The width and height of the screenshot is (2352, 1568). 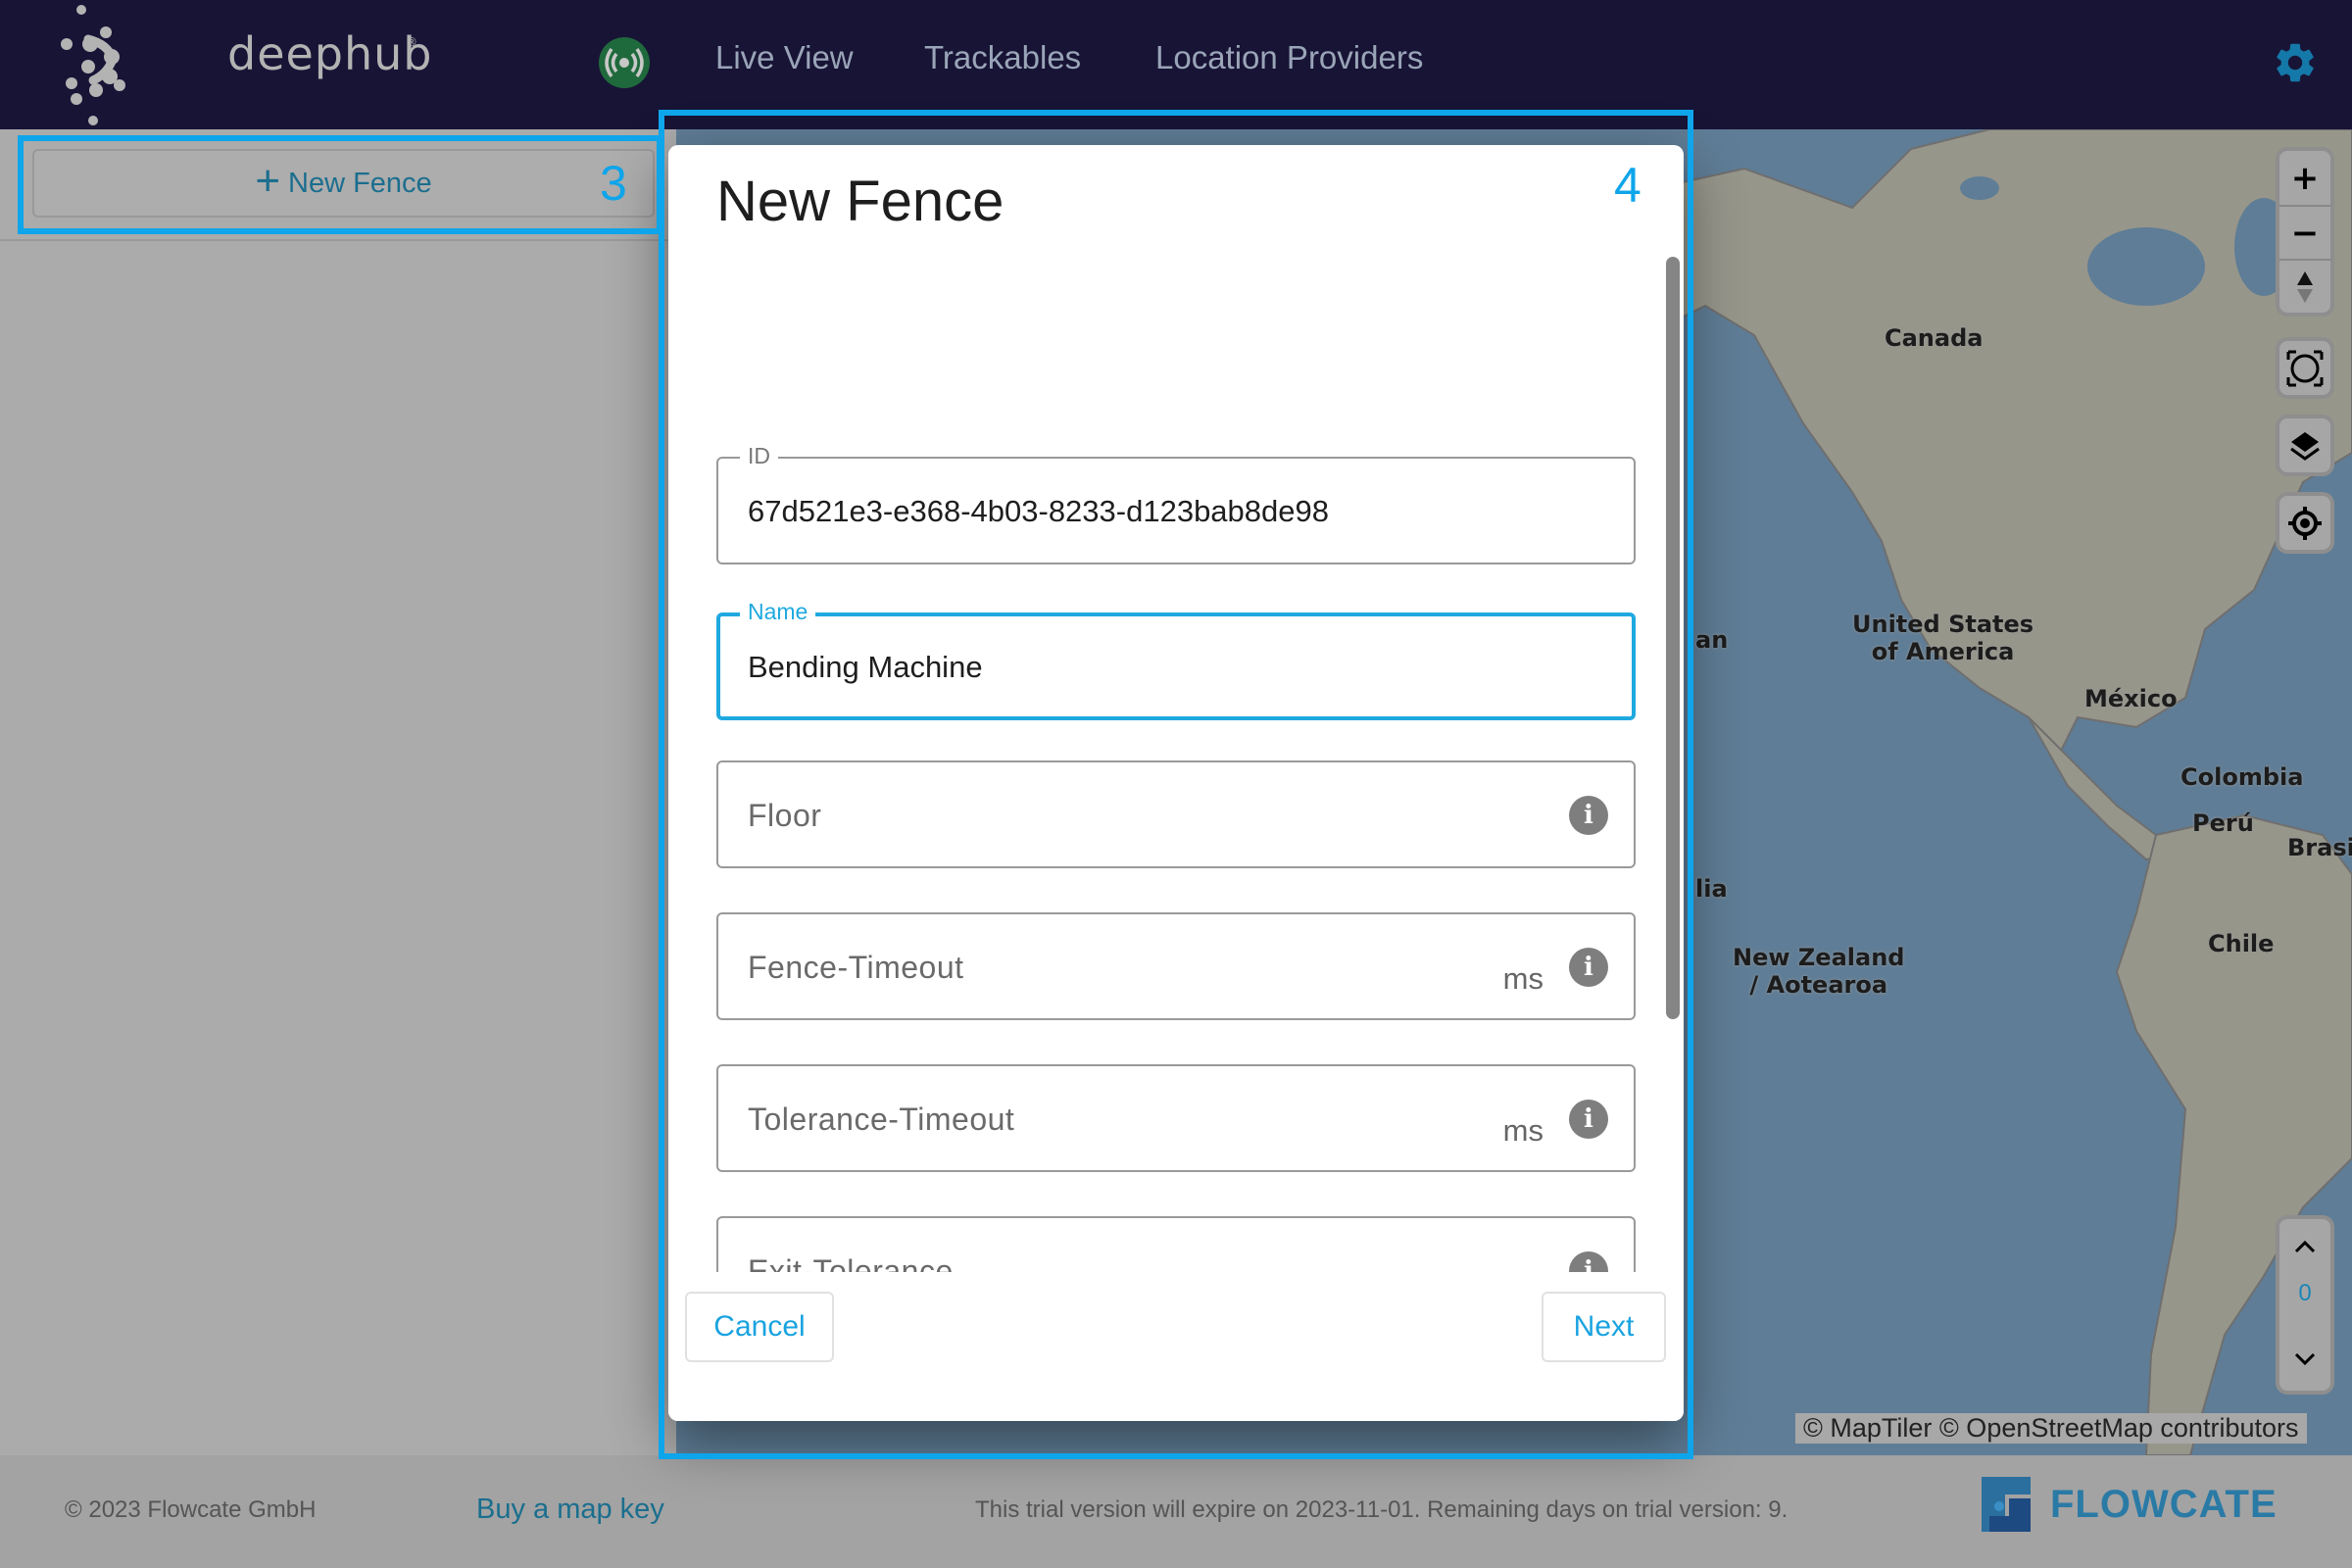 I want to click on nav-location-providers: Location Providers, so click(x=1289, y=57).